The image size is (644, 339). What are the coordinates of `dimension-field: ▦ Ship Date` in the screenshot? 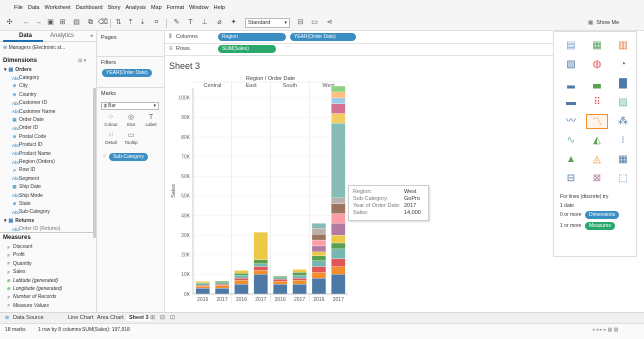 It's located at (26, 187).